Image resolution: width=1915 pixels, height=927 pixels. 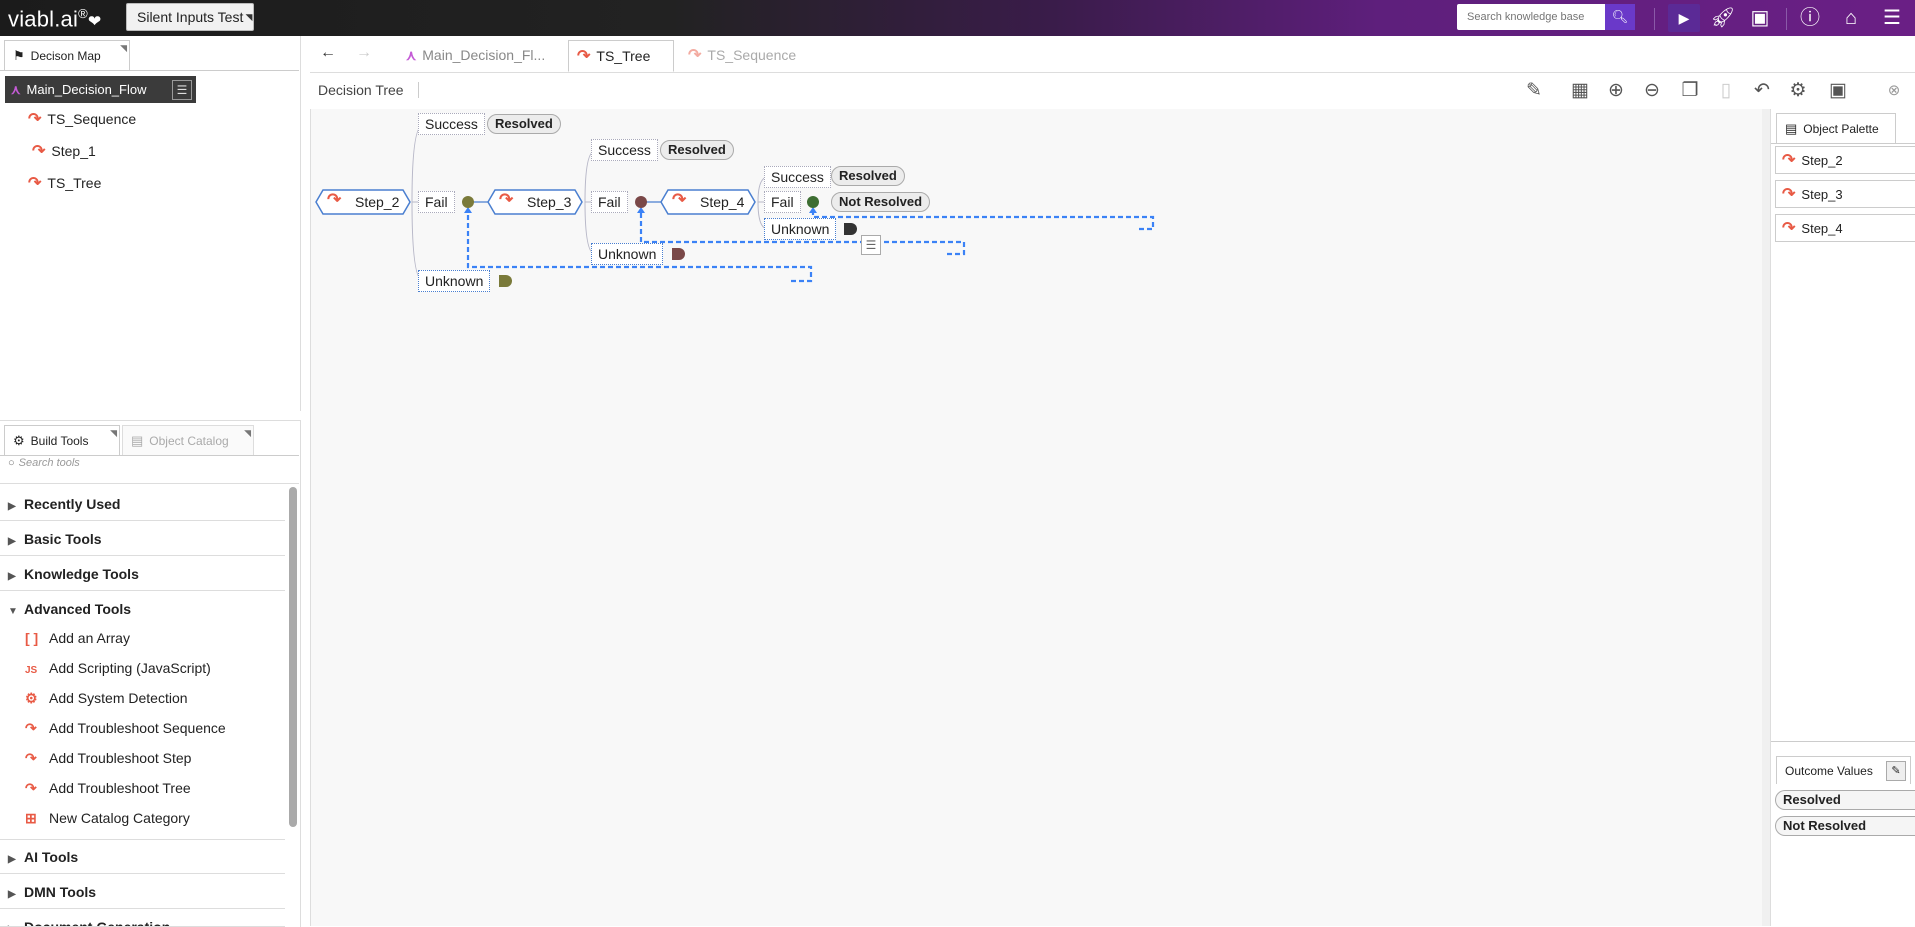 What do you see at coordinates (142, 892) in the screenshot?
I see `category-dmn-tools: ▶ DMN Tools` at bounding box center [142, 892].